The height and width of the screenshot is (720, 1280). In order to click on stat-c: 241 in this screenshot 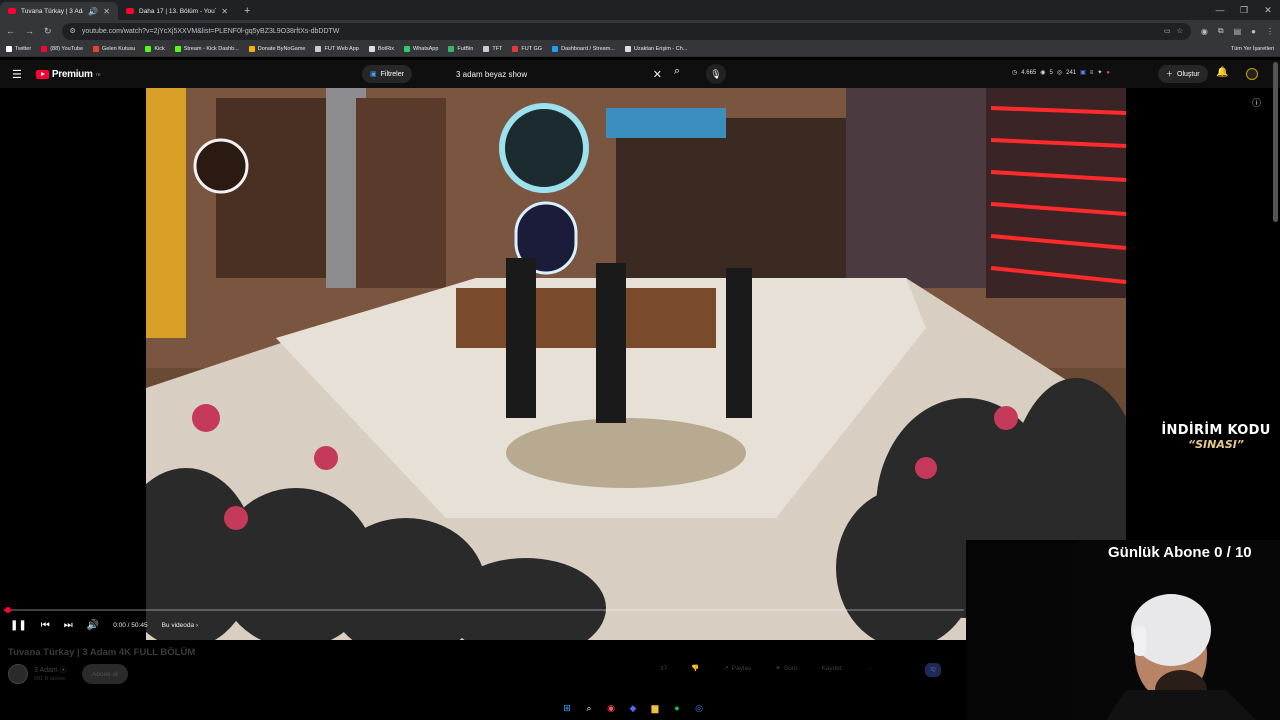, I will do `click(1071, 72)`.